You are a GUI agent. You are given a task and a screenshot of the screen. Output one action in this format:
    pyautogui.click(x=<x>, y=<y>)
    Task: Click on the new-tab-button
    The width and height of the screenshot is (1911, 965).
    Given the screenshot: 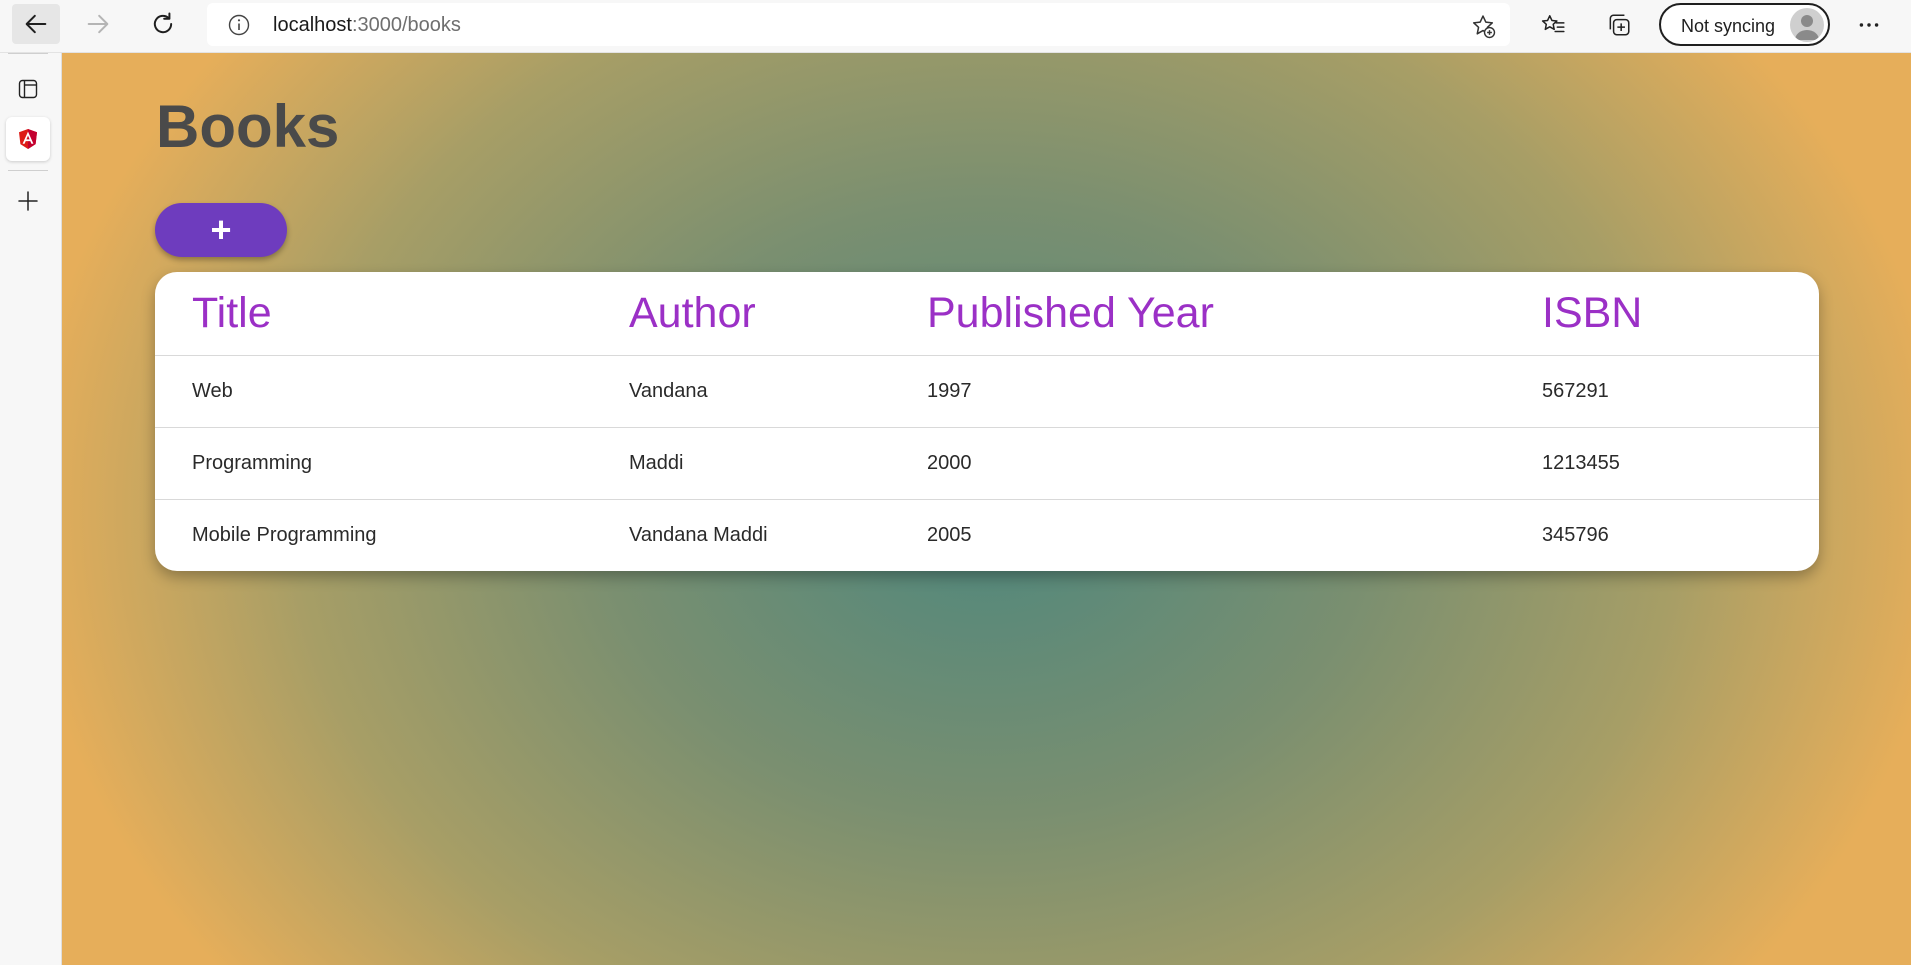 What is the action you would take?
    pyautogui.click(x=28, y=201)
    